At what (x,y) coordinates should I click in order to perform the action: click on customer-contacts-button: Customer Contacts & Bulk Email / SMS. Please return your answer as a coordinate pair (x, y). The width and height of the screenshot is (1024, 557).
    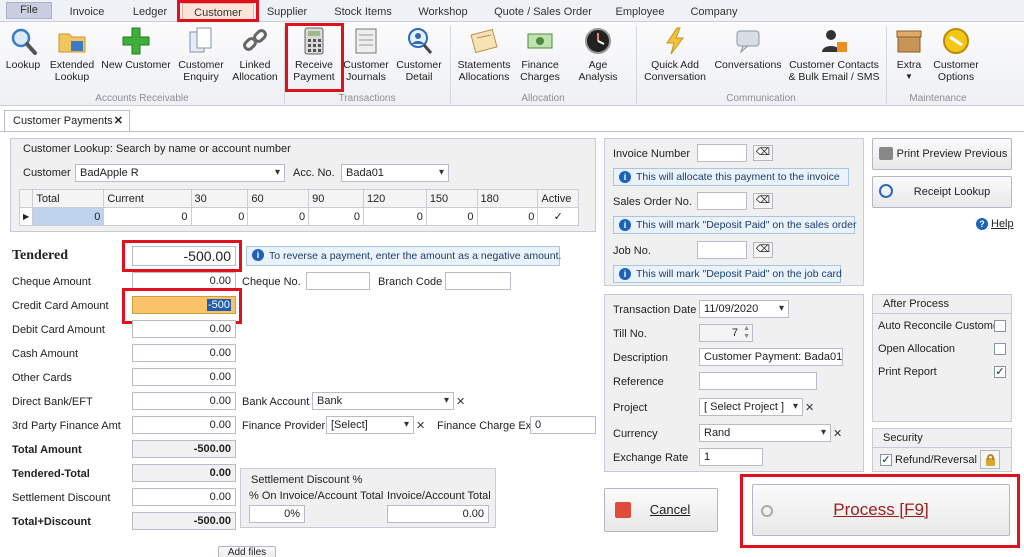
    Looking at the image, I should click on (834, 54).